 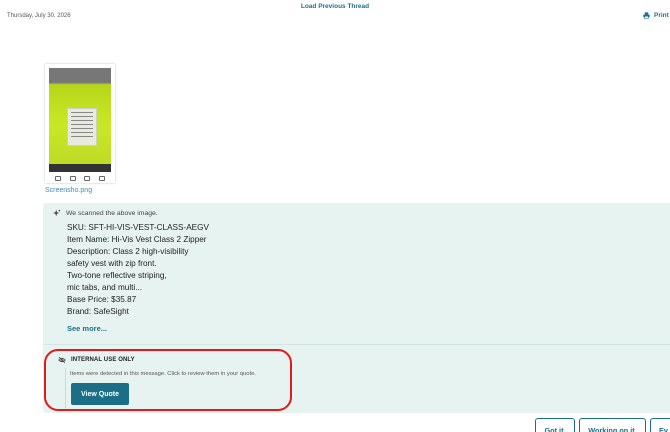 I want to click on load-previous-thread-link: Load Previous Thread, so click(x=335, y=6).